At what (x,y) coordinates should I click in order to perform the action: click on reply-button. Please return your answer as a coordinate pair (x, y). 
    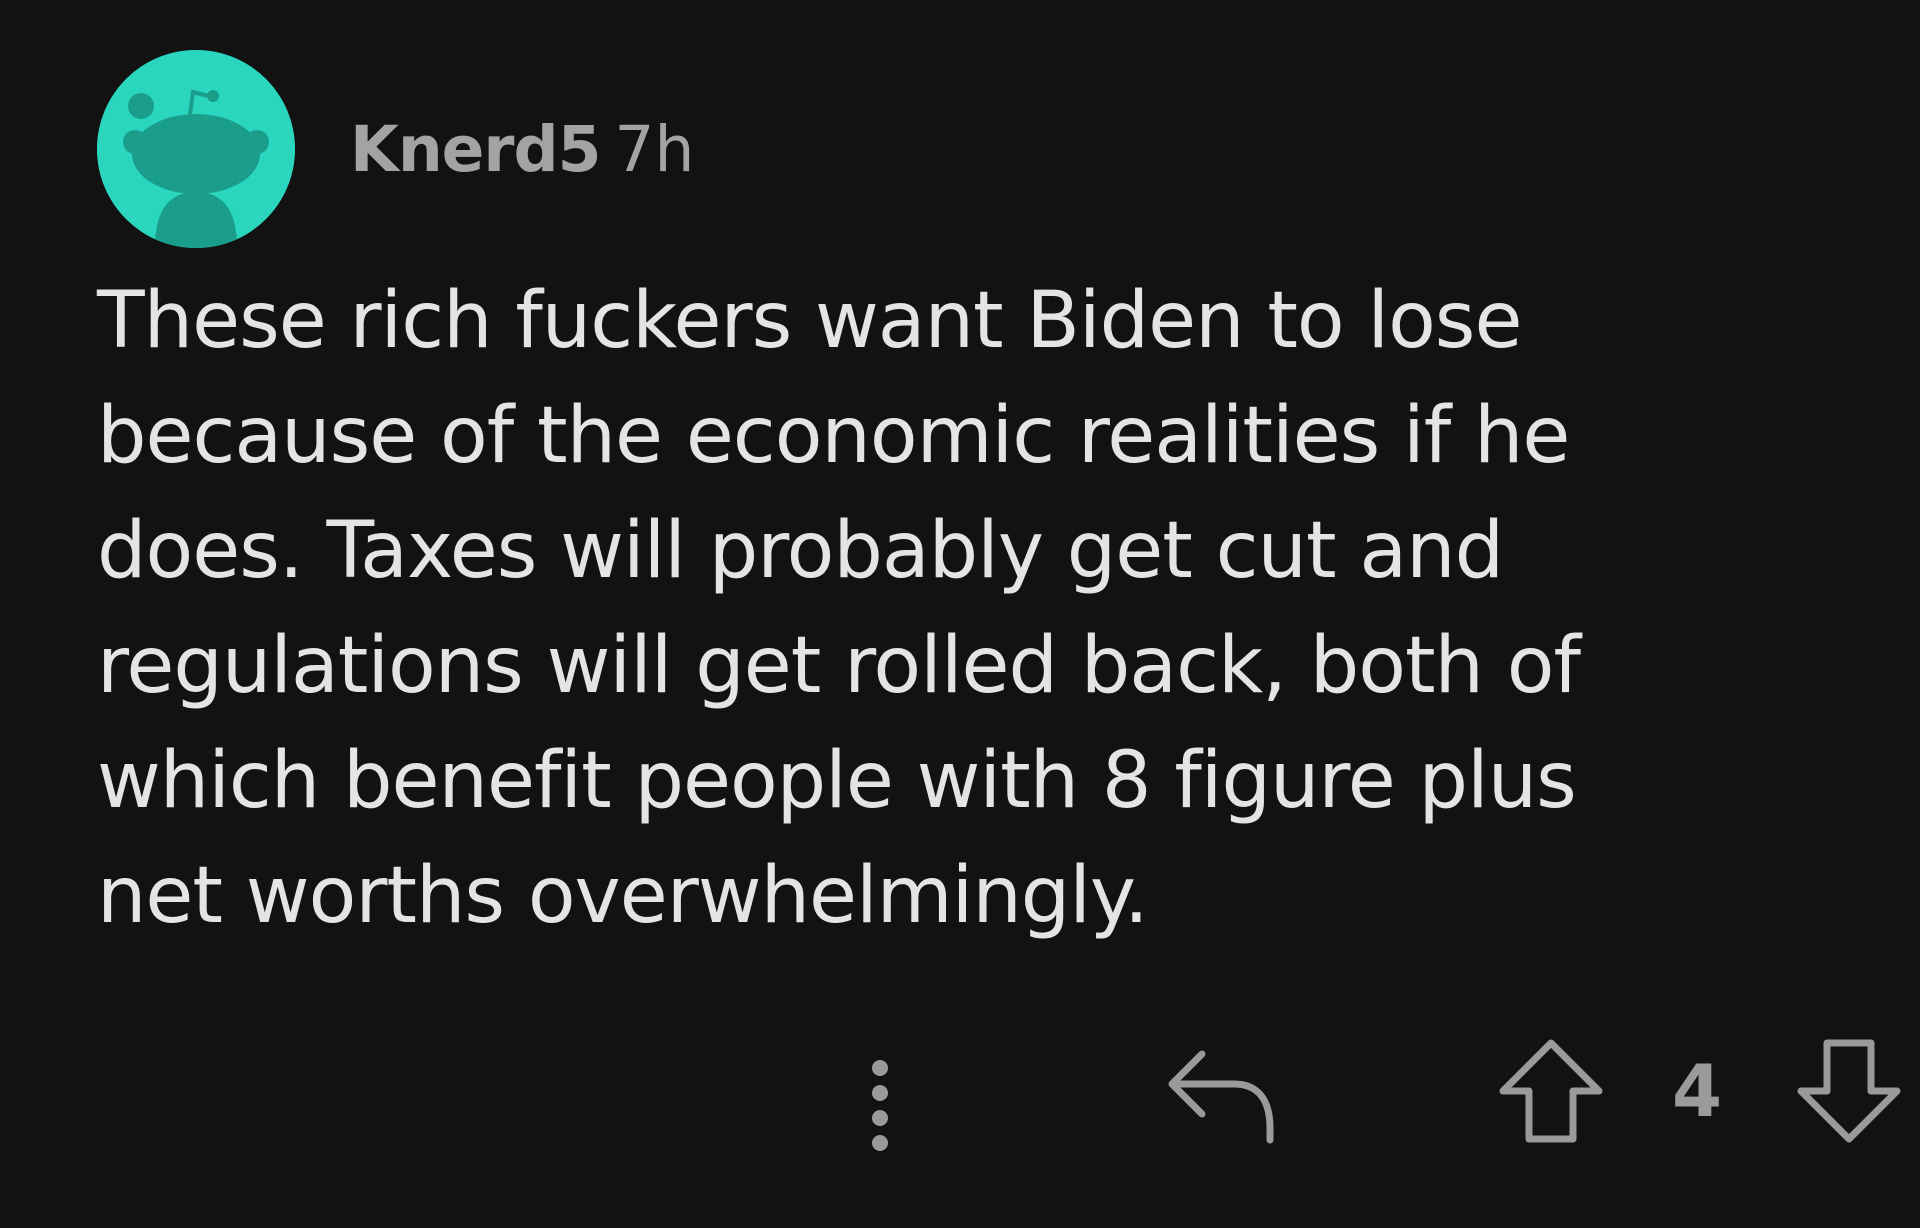
    Looking at the image, I should click on (1222, 1095).